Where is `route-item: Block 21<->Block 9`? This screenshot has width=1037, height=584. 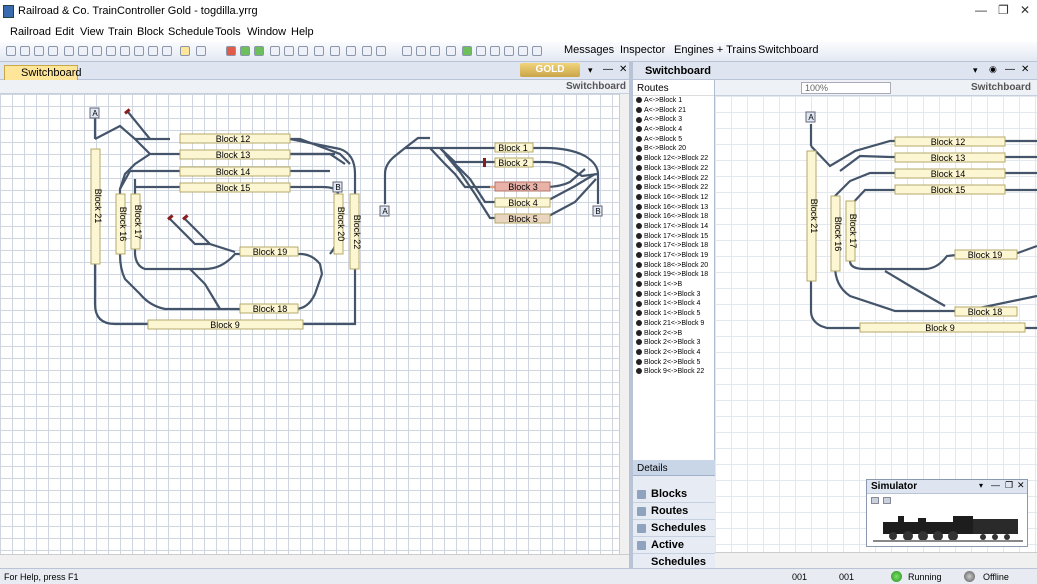 route-item: Block 21<->Block 9 is located at coordinates (673, 324).